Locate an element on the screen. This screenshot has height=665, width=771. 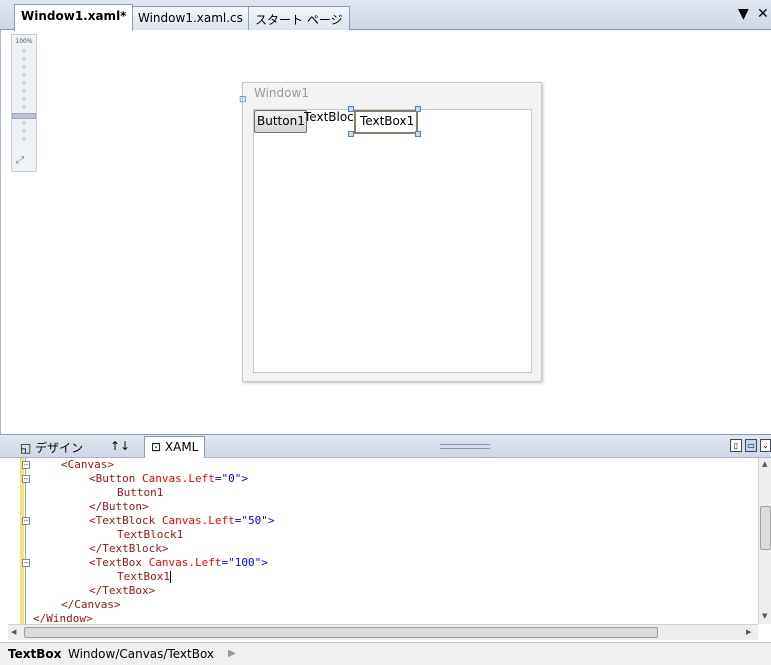
scroll-right-icon: ▶ is located at coordinates (748, 632).